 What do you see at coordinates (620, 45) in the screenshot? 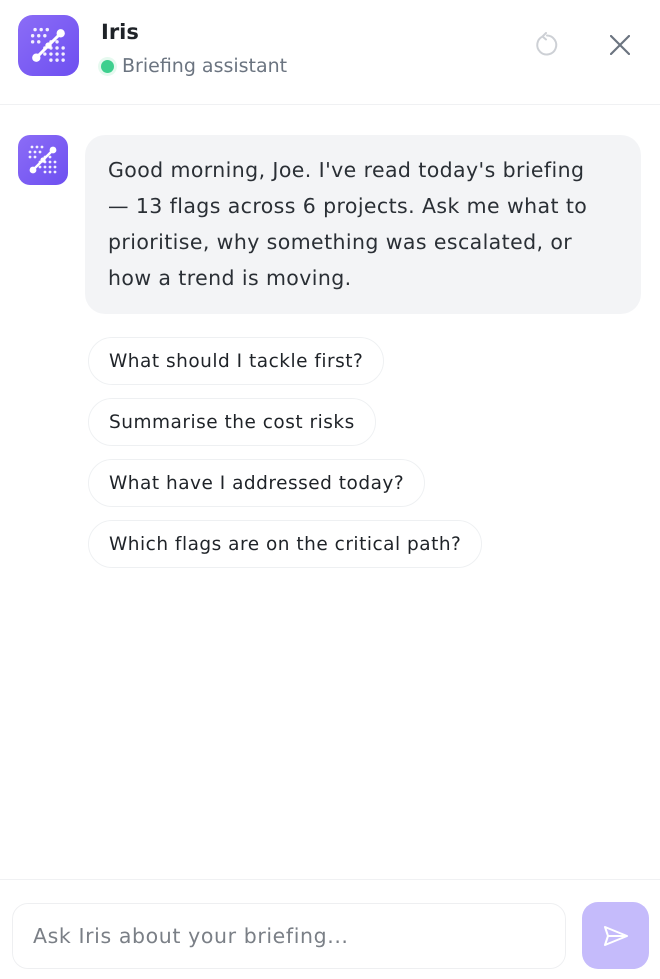
I see `close-icon` at bounding box center [620, 45].